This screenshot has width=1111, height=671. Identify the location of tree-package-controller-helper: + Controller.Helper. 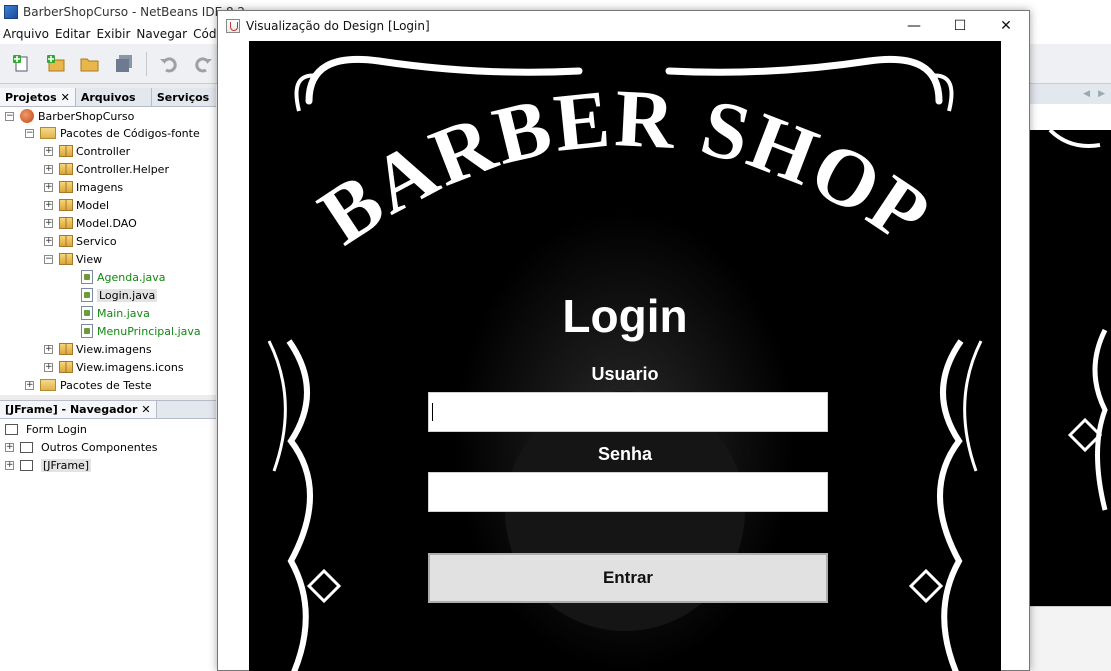
(106, 169).